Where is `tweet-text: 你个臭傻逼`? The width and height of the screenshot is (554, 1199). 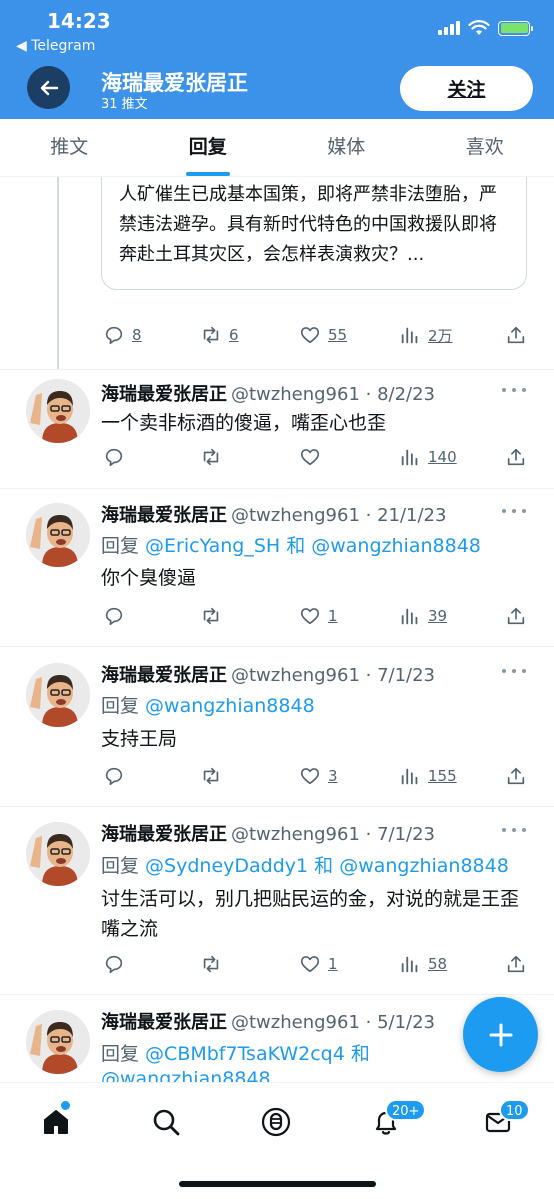 tweet-text: 你个臭傻逼 is located at coordinates (149, 578).